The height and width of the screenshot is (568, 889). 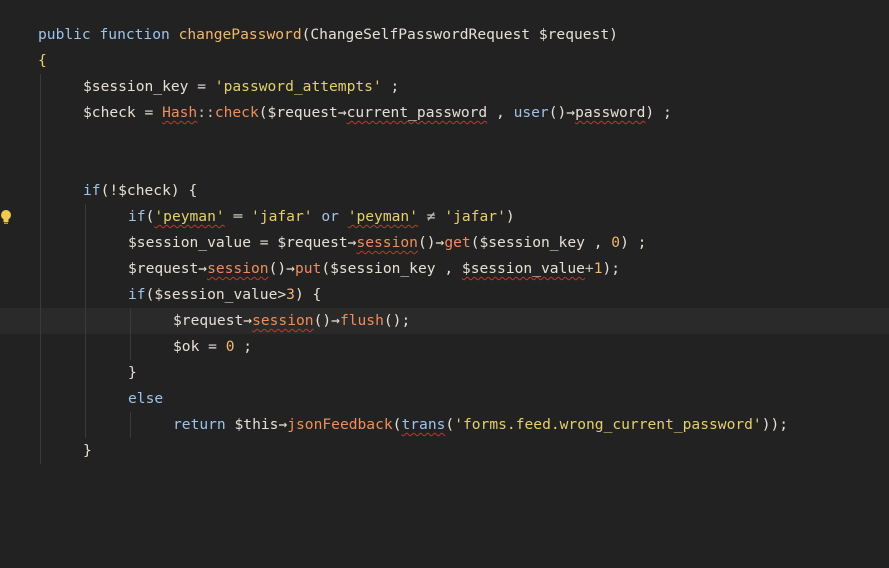 I want to click on keyword-public-function: public function, so click(x=108, y=34).